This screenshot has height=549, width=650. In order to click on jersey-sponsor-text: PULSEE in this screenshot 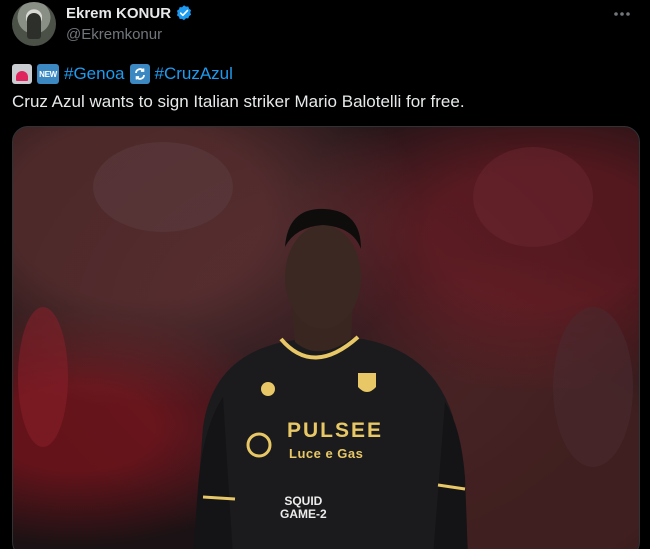, I will do `click(335, 430)`.